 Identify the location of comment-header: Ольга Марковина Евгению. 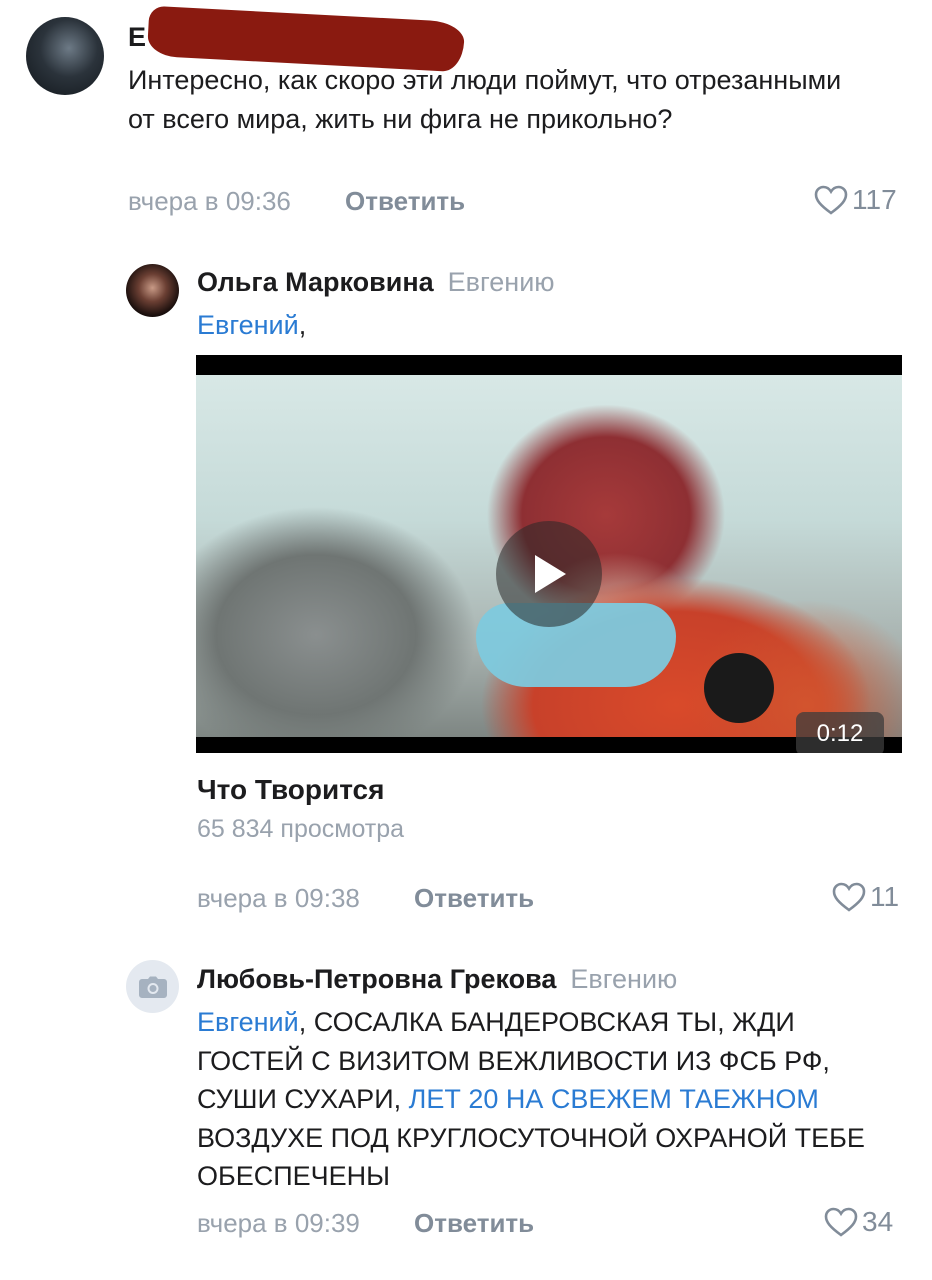
(376, 282).